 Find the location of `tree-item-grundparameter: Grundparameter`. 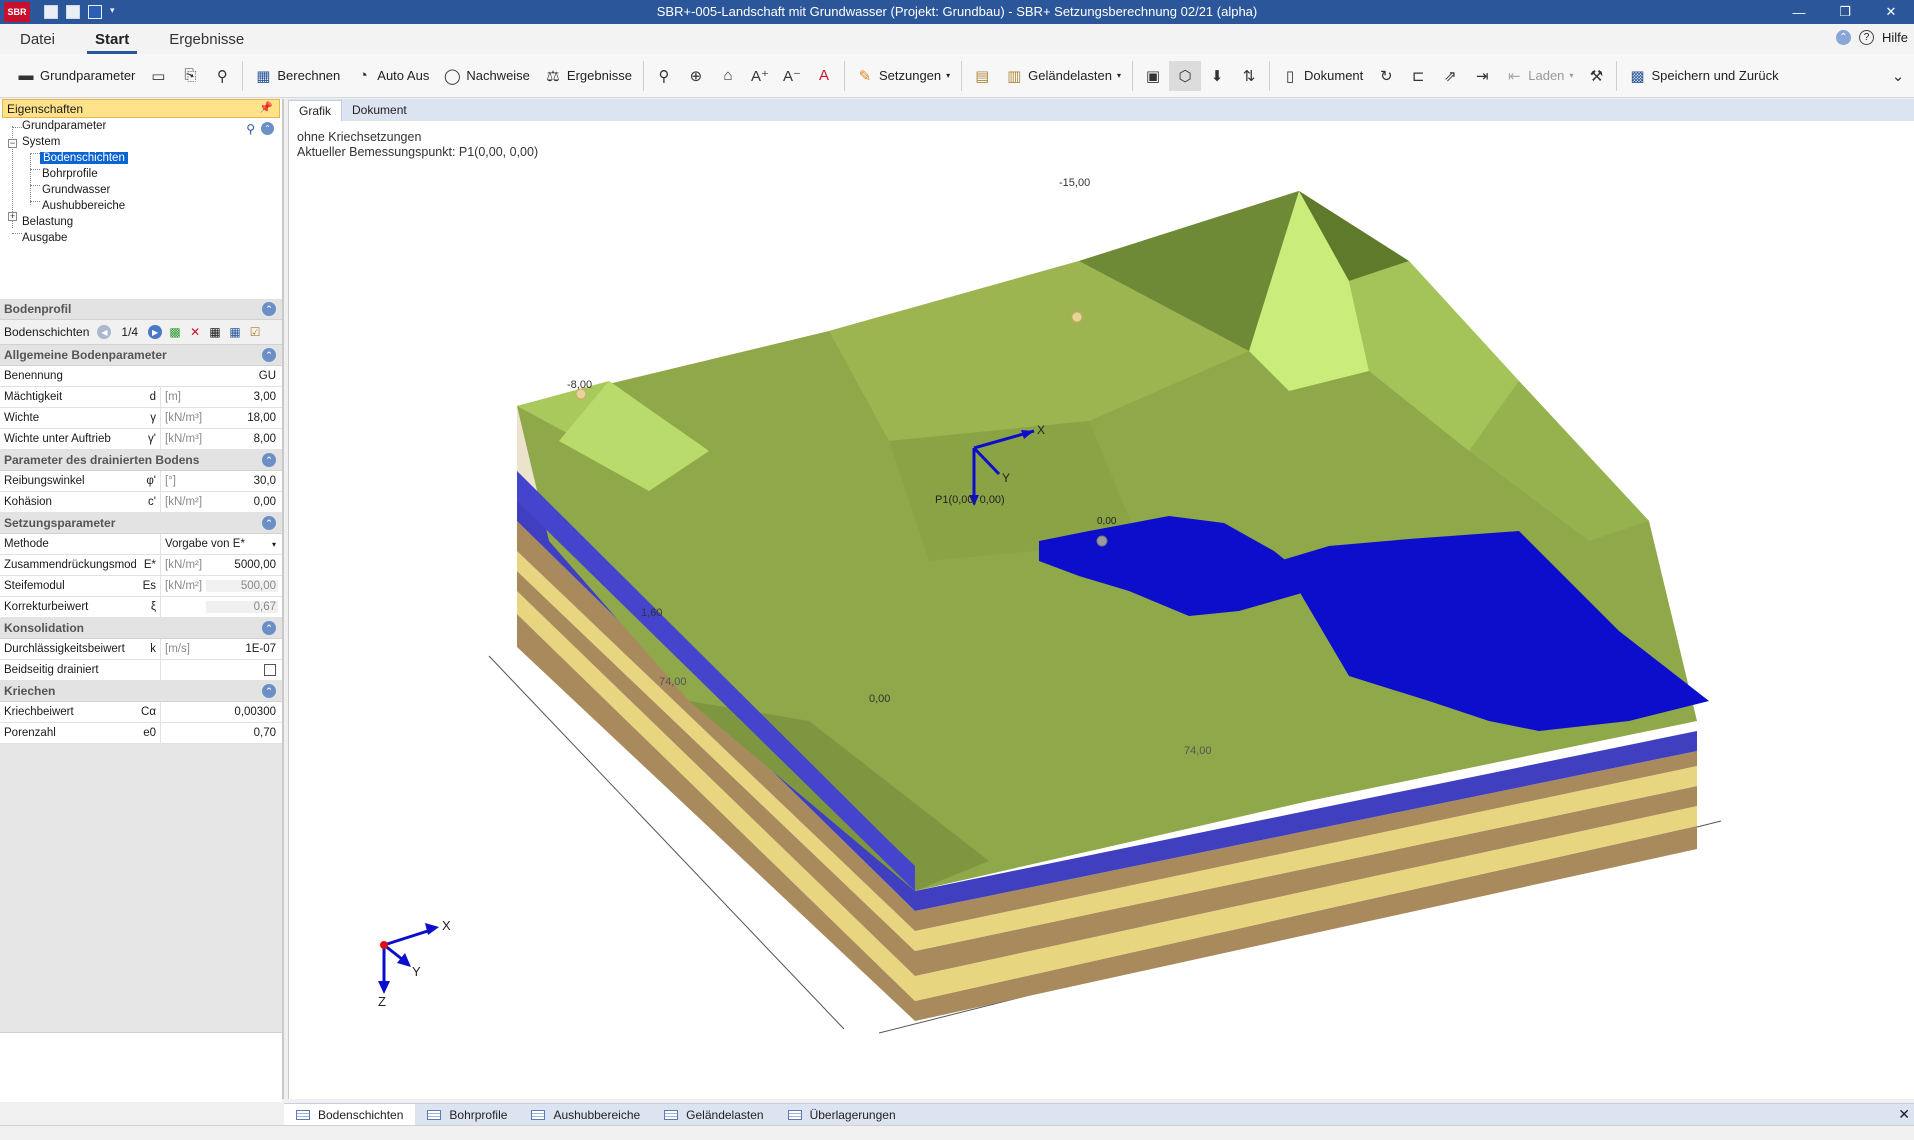

tree-item-grundparameter: Grundparameter is located at coordinates (64, 126).